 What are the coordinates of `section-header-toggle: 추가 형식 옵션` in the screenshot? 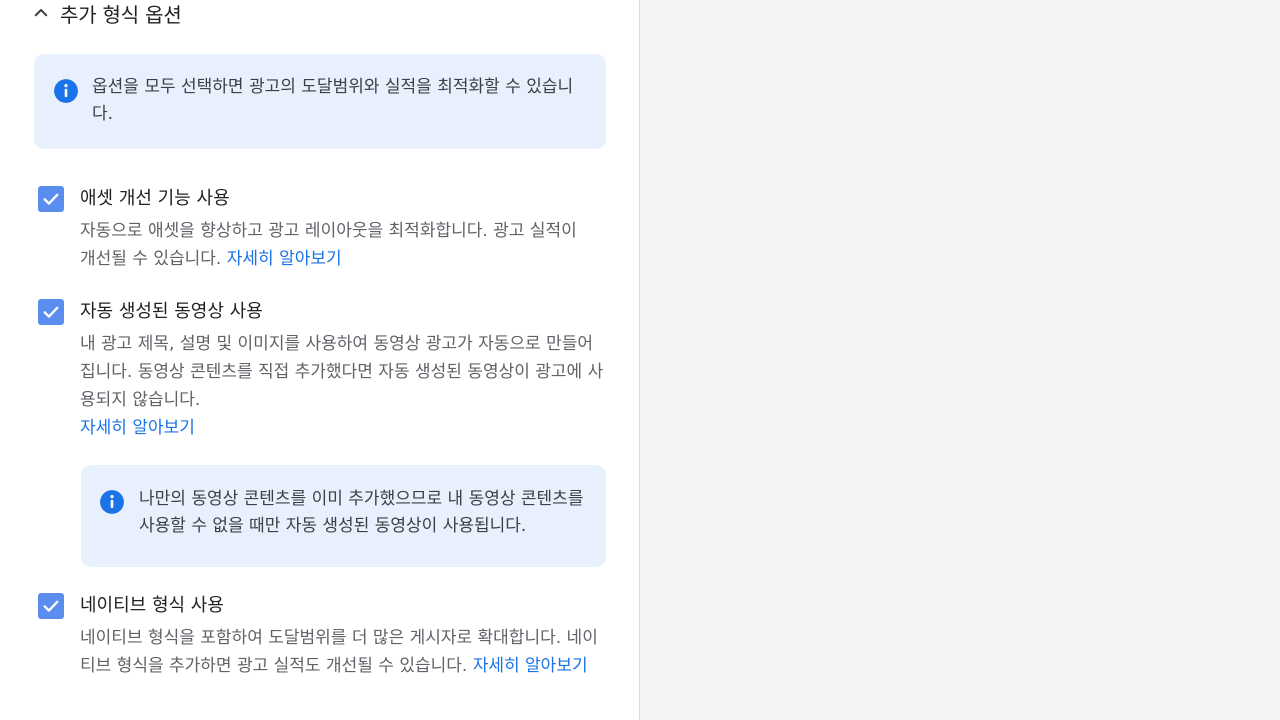 It's located at (107, 13).